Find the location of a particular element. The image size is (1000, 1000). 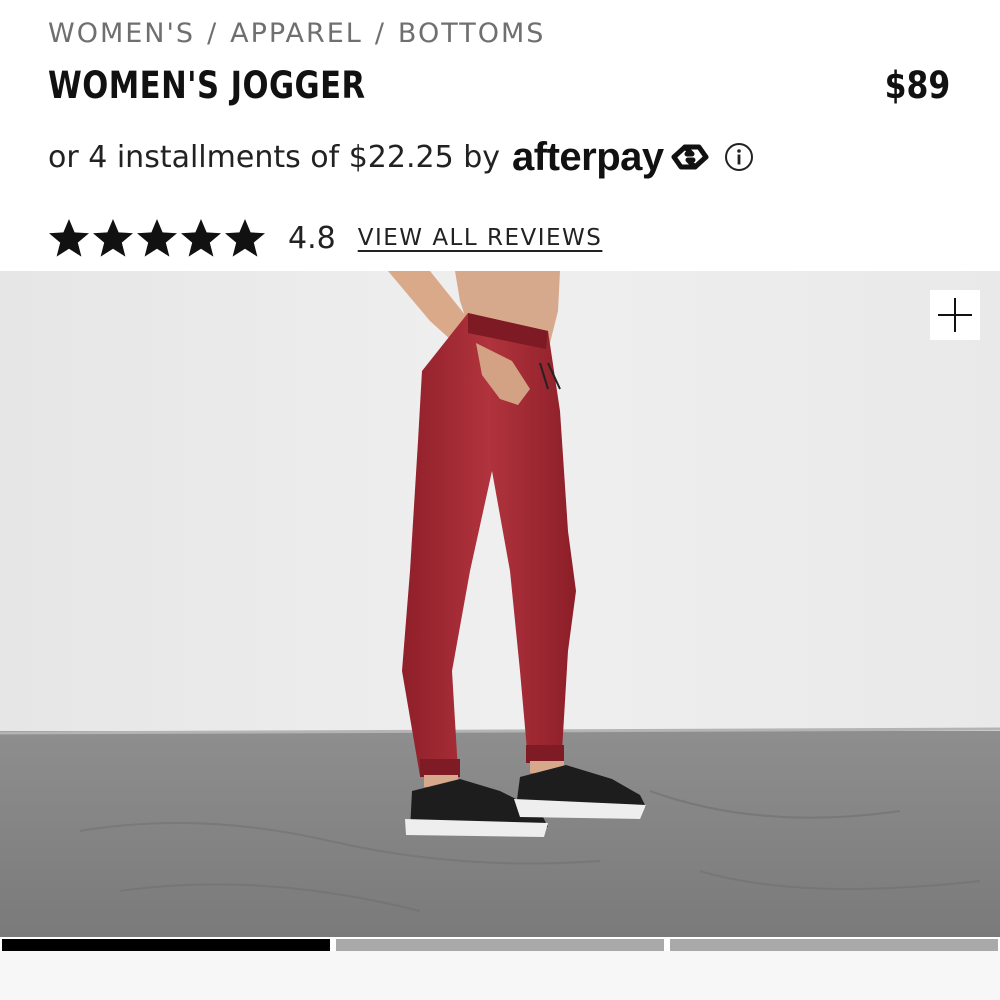

afterpay-arrows-icon is located at coordinates (690, 157).